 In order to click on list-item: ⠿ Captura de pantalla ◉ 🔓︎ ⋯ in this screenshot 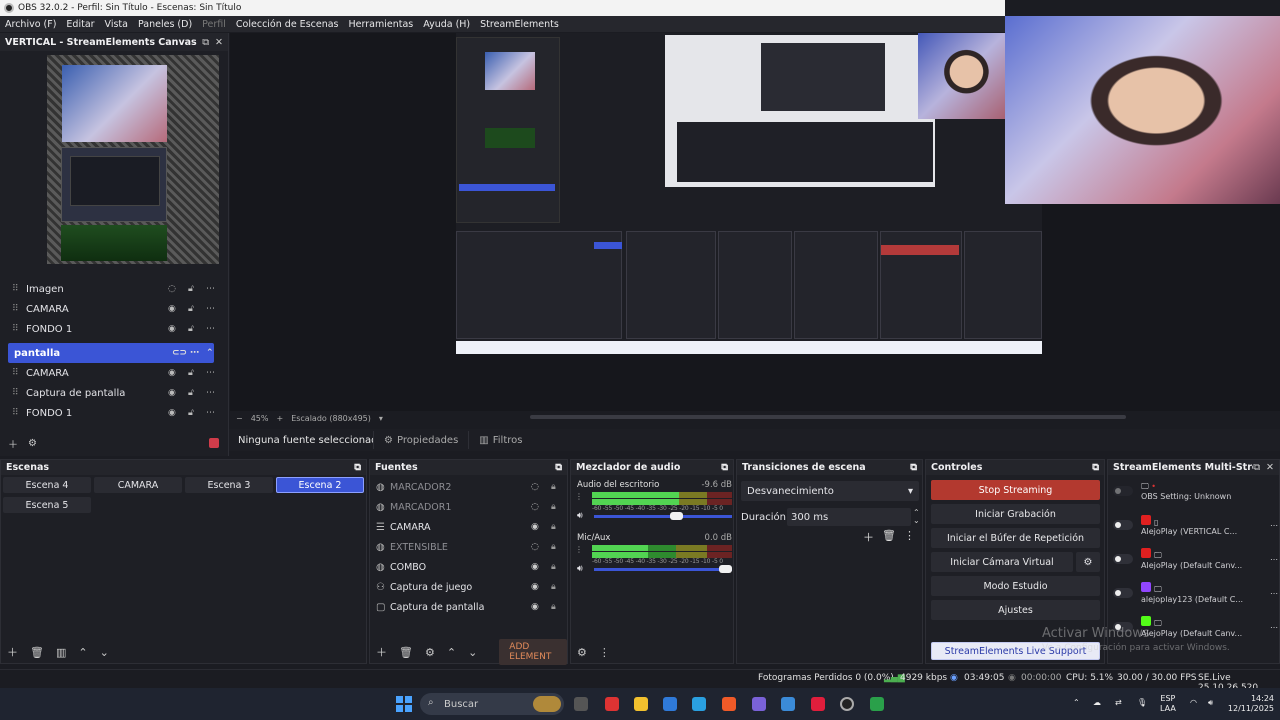, I will do `click(111, 393)`.